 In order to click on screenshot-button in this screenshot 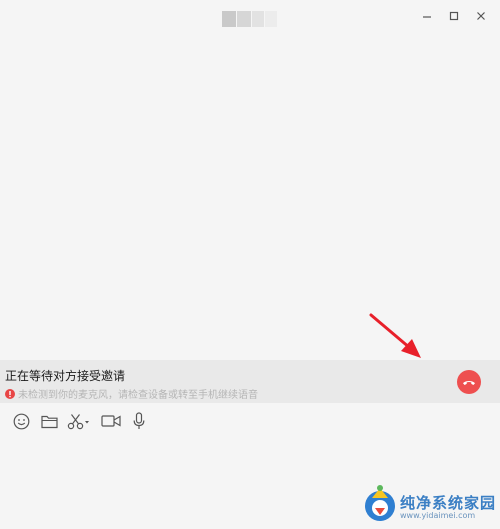, I will do `click(79, 421)`.